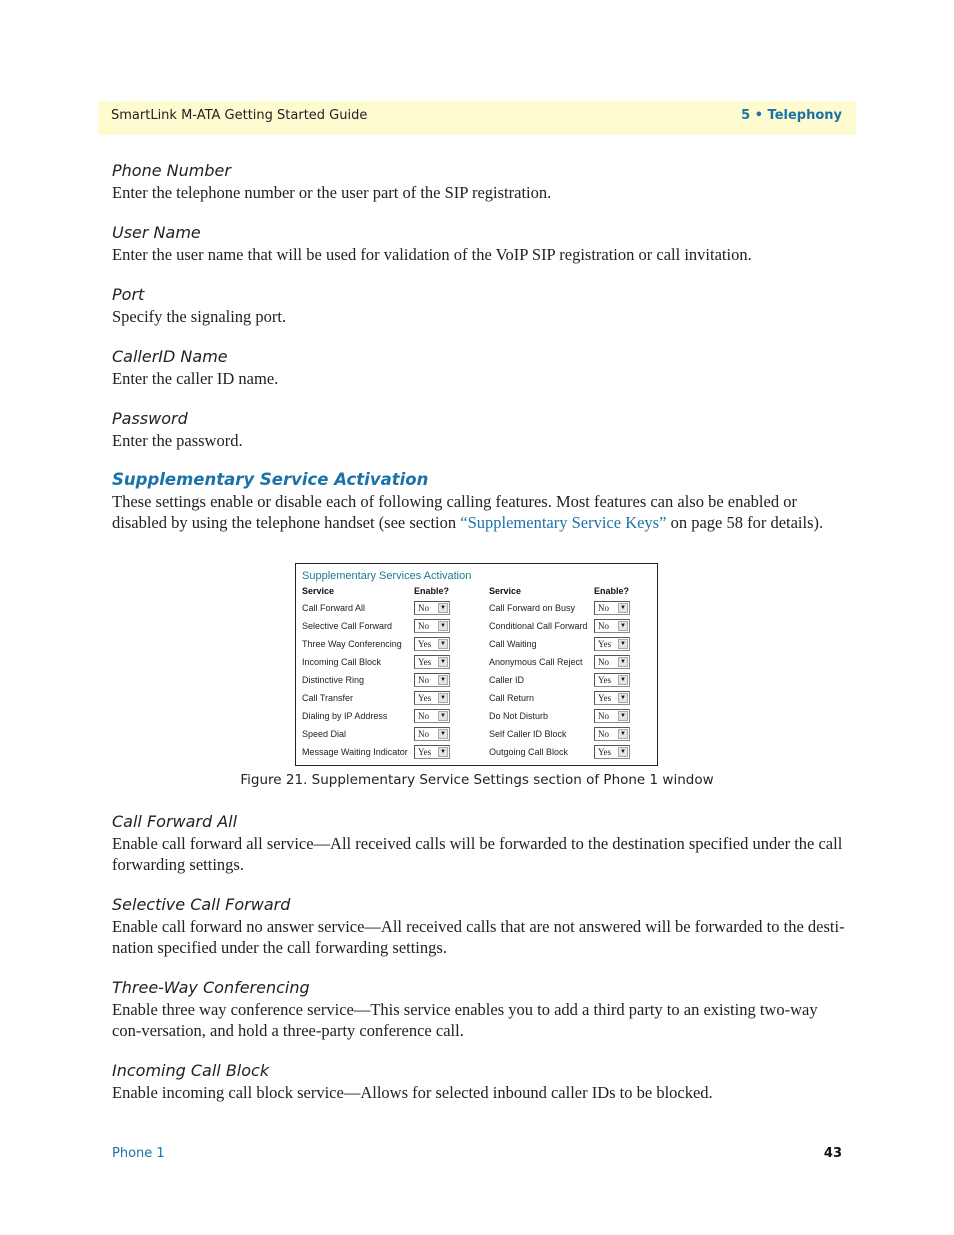 The width and height of the screenshot is (954, 1235). Describe the element at coordinates (512, 698) in the screenshot. I see `service-label: Call Return` at that location.